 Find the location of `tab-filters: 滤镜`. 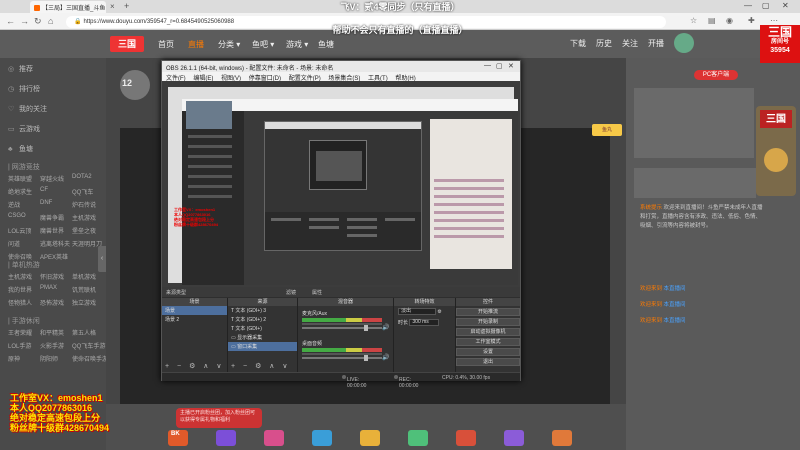

tab-filters: 滤镜 is located at coordinates (291, 292).